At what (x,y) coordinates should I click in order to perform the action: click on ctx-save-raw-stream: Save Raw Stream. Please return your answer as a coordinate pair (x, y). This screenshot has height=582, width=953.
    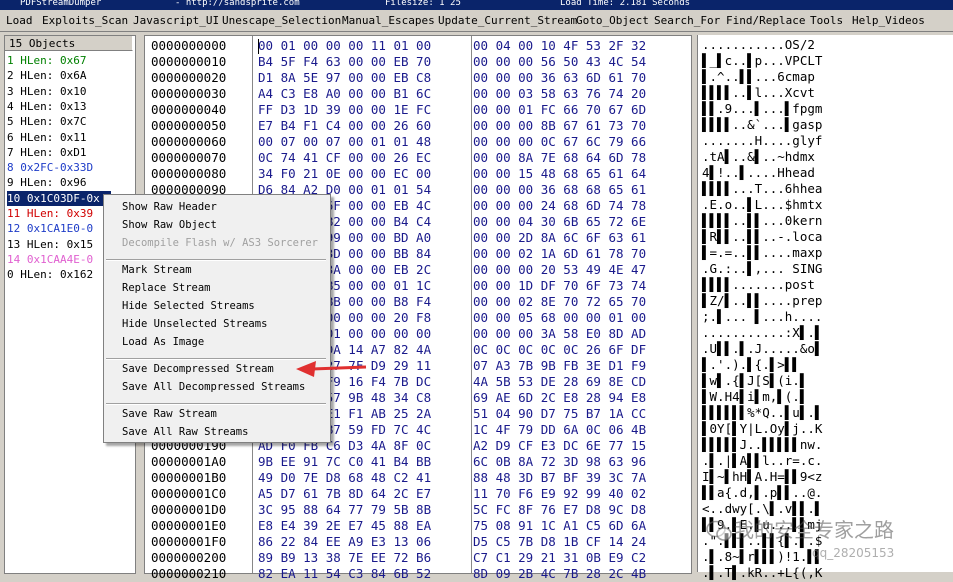
    Looking at the image, I should click on (169, 414).